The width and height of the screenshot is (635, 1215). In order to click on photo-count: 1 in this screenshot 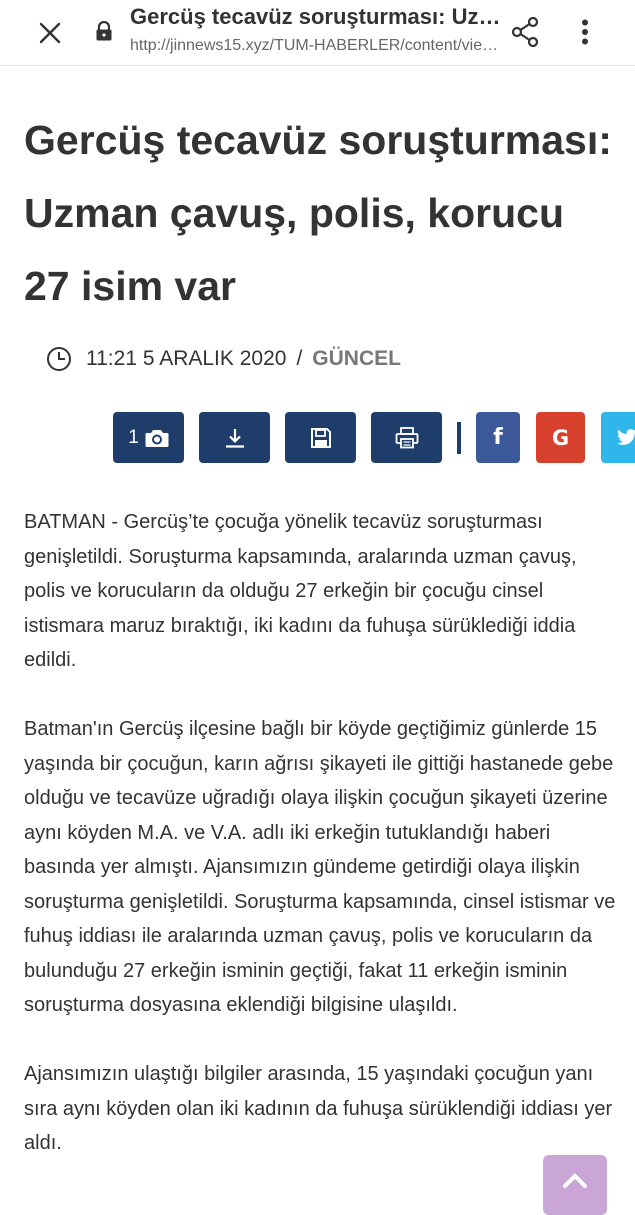, I will do `click(133, 437)`.